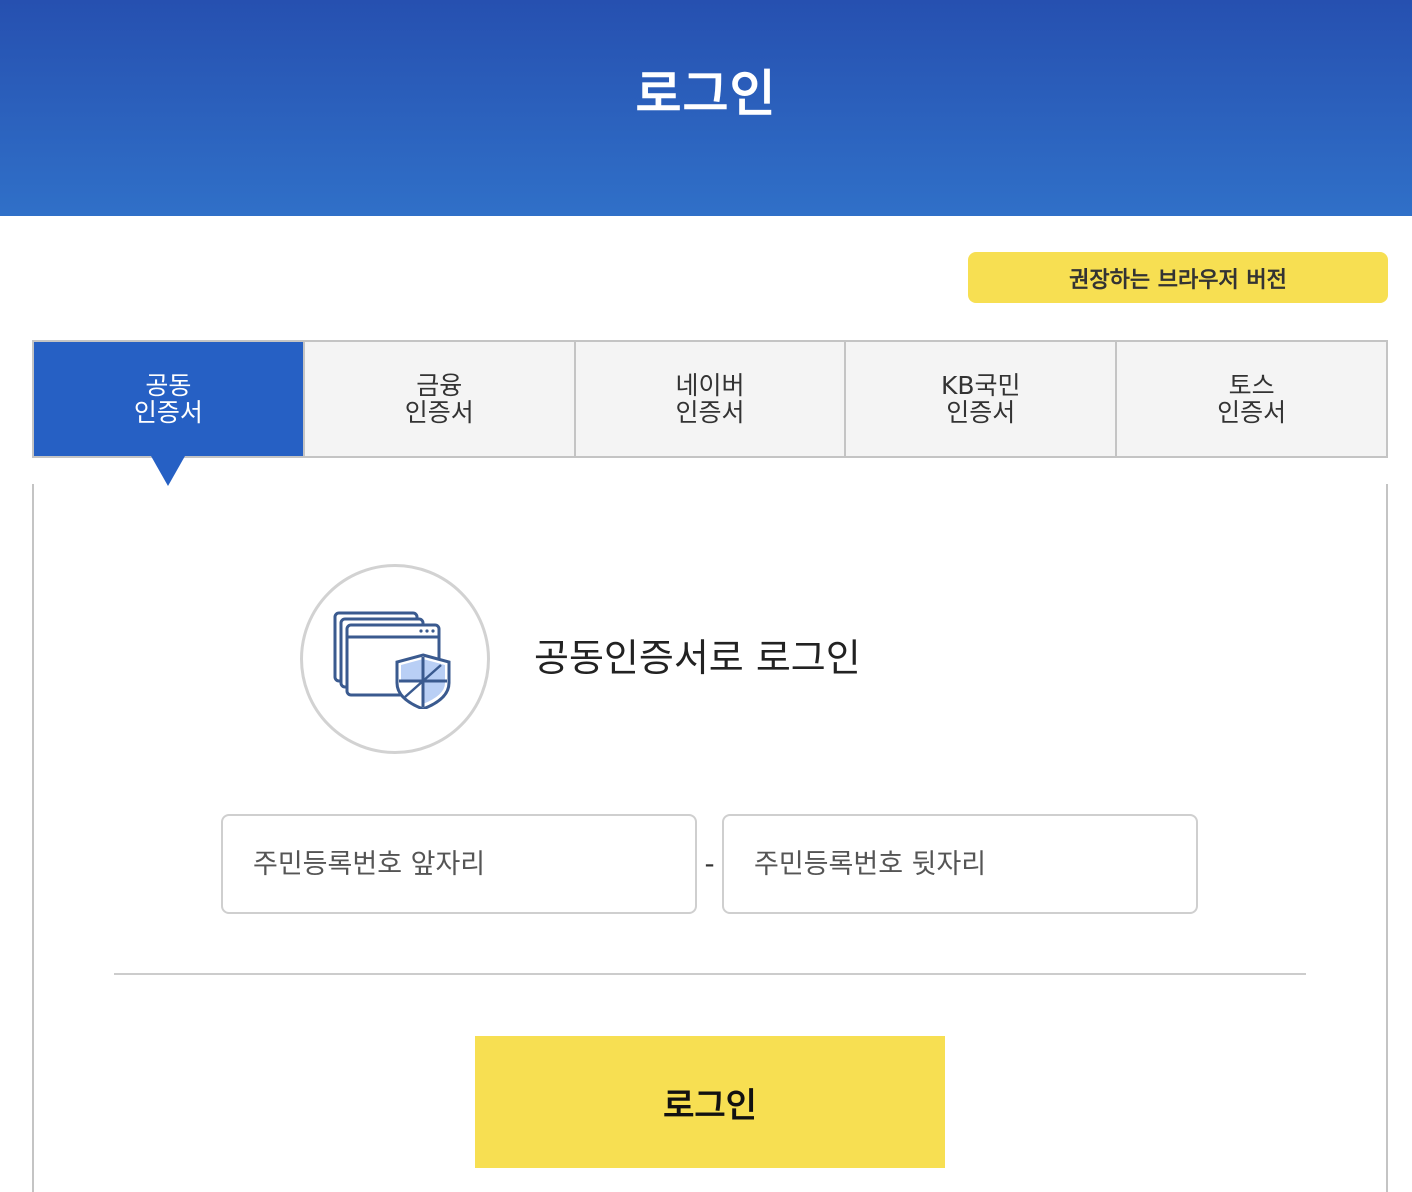 This screenshot has height=1192, width=1412. Describe the element at coordinates (710, 1102) in the screenshot. I see `login-button: 로그인` at that location.